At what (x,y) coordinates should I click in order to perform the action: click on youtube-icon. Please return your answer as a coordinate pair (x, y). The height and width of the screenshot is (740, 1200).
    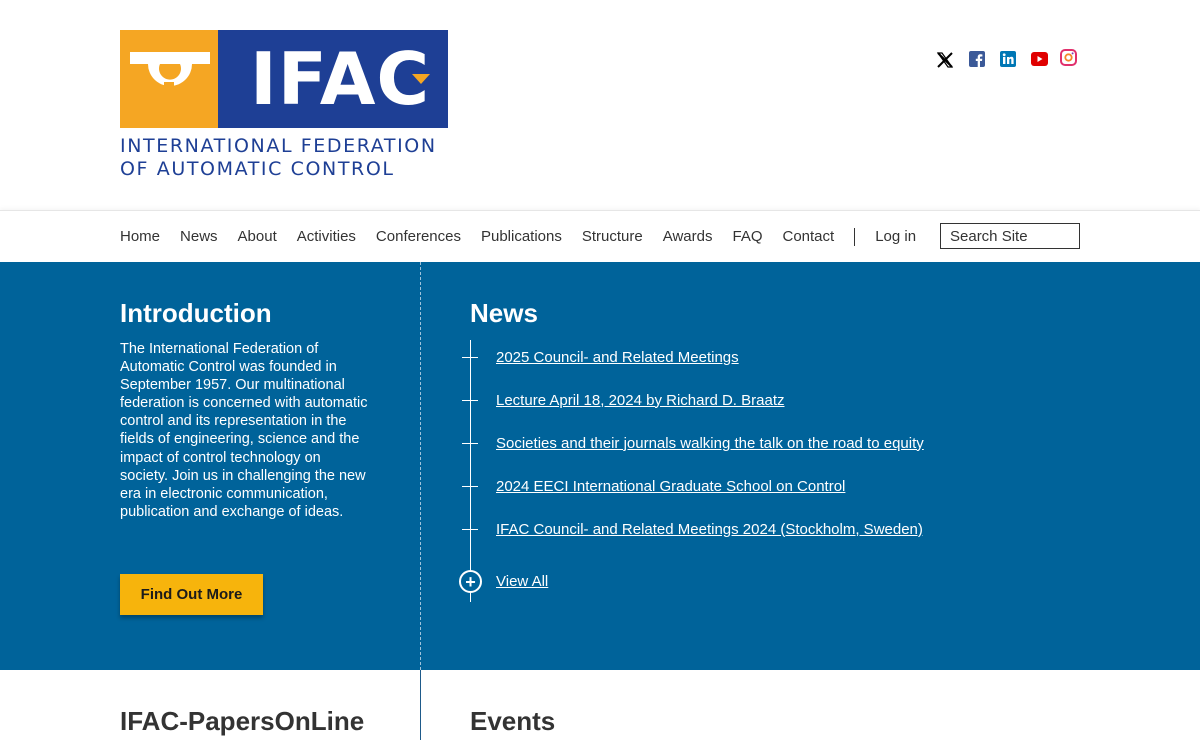
    Looking at the image, I should click on (1039, 59).